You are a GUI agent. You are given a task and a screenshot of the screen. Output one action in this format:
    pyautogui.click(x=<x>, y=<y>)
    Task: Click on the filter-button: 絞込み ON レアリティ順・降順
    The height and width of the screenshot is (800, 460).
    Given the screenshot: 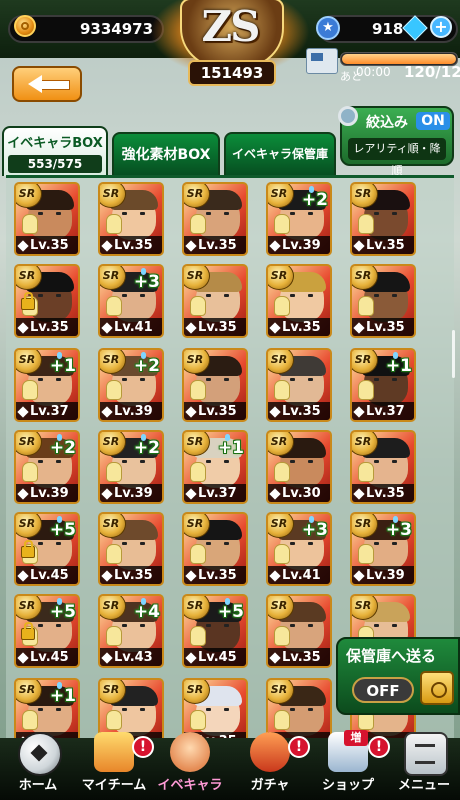 What is the action you would take?
    pyautogui.click(x=396, y=141)
    